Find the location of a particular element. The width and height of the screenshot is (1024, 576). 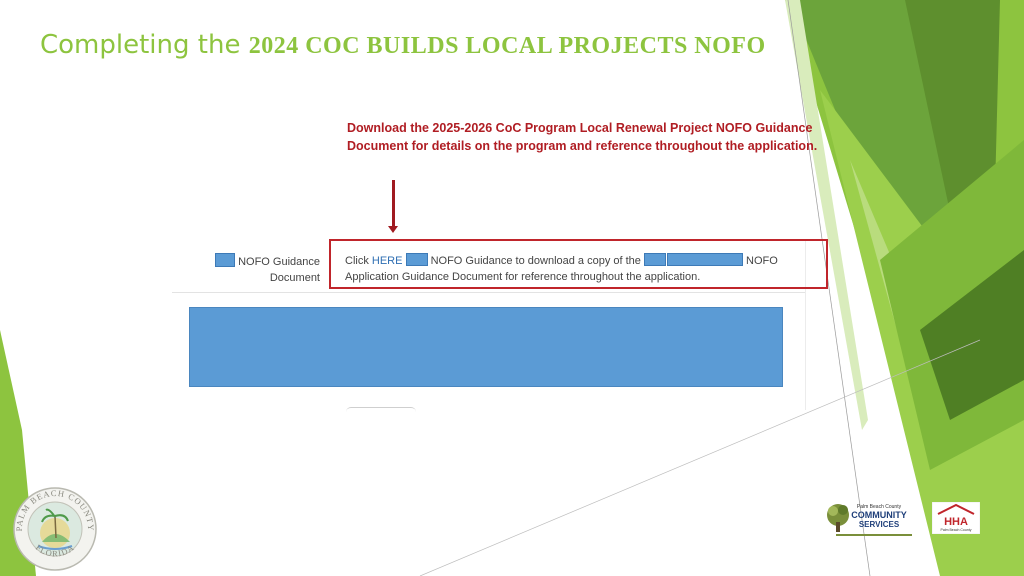

hha-logo: HHA Palm Beach County is located at coordinates (956, 518).